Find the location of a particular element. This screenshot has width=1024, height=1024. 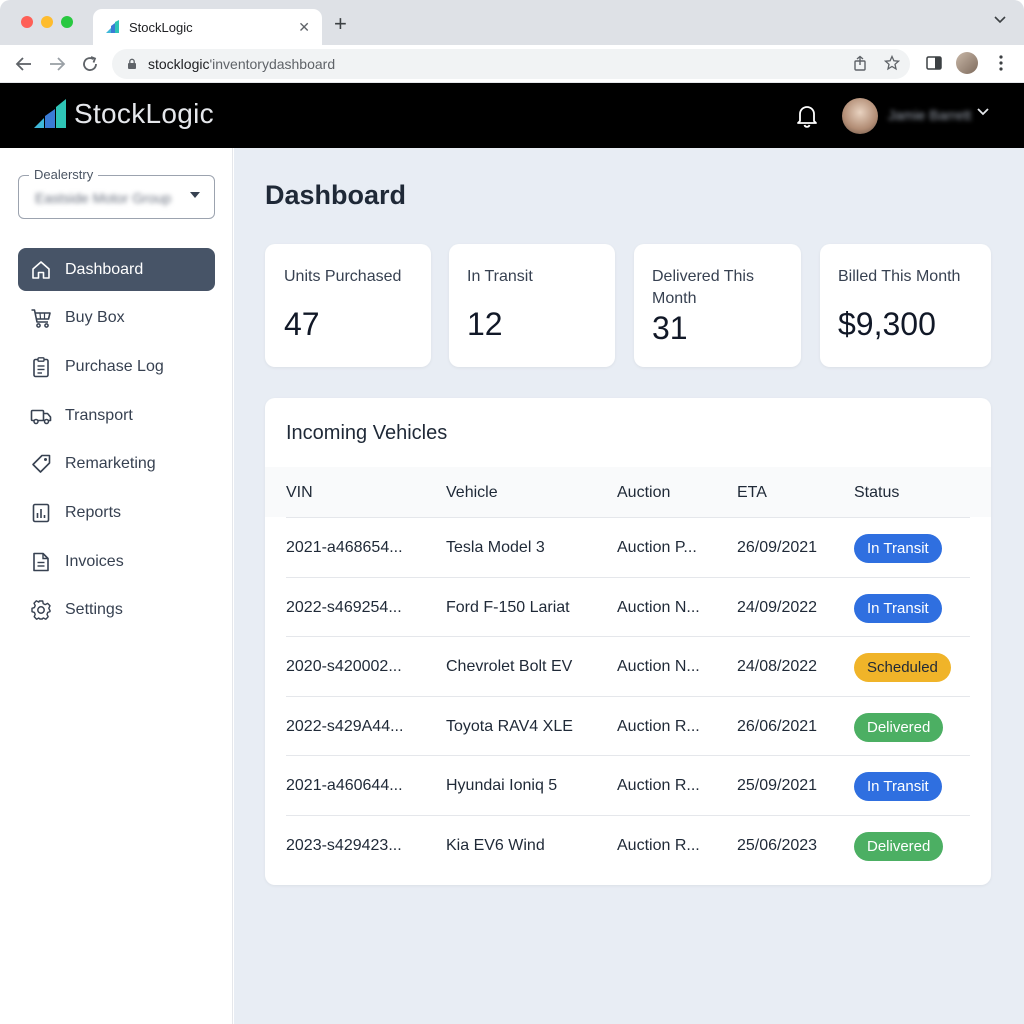

stat-card-value: 31 is located at coordinates (670, 328).